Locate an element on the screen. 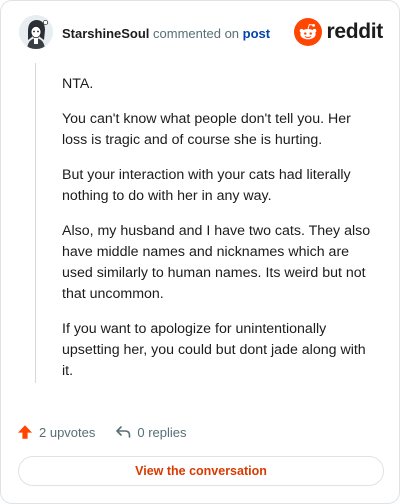 The width and height of the screenshot is (400, 504). view-conversation-button: View the conversation is located at coordinates (201, 471).